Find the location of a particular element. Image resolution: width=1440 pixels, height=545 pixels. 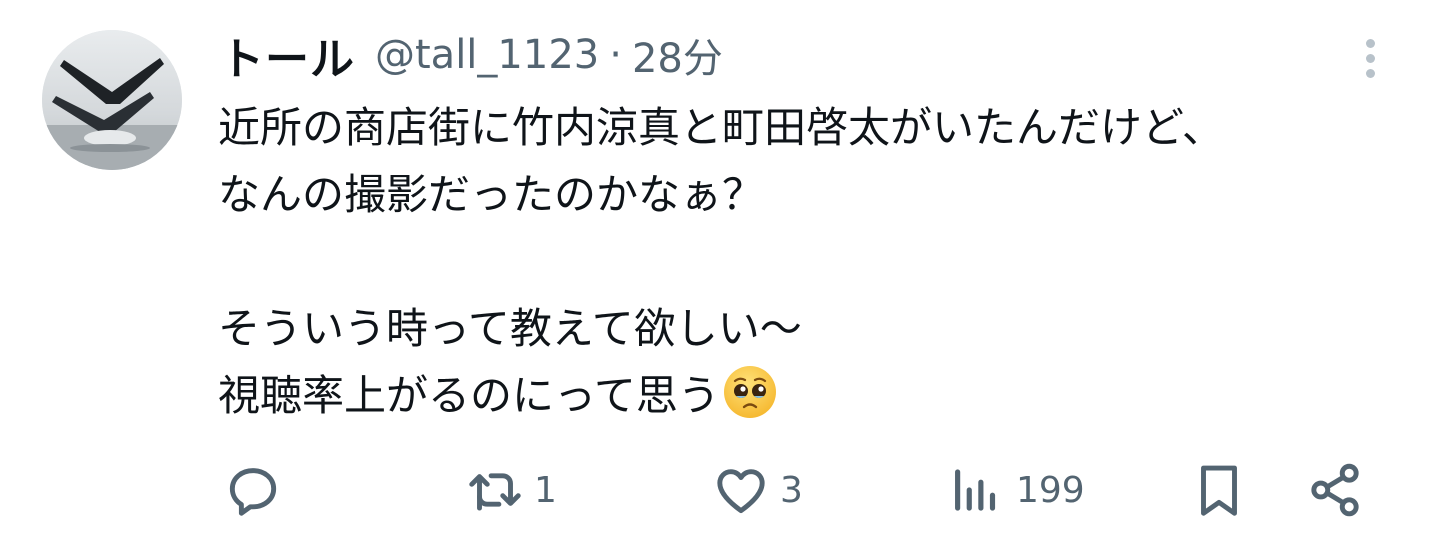

bookmark-icon is located at coordinates (1219, 490).